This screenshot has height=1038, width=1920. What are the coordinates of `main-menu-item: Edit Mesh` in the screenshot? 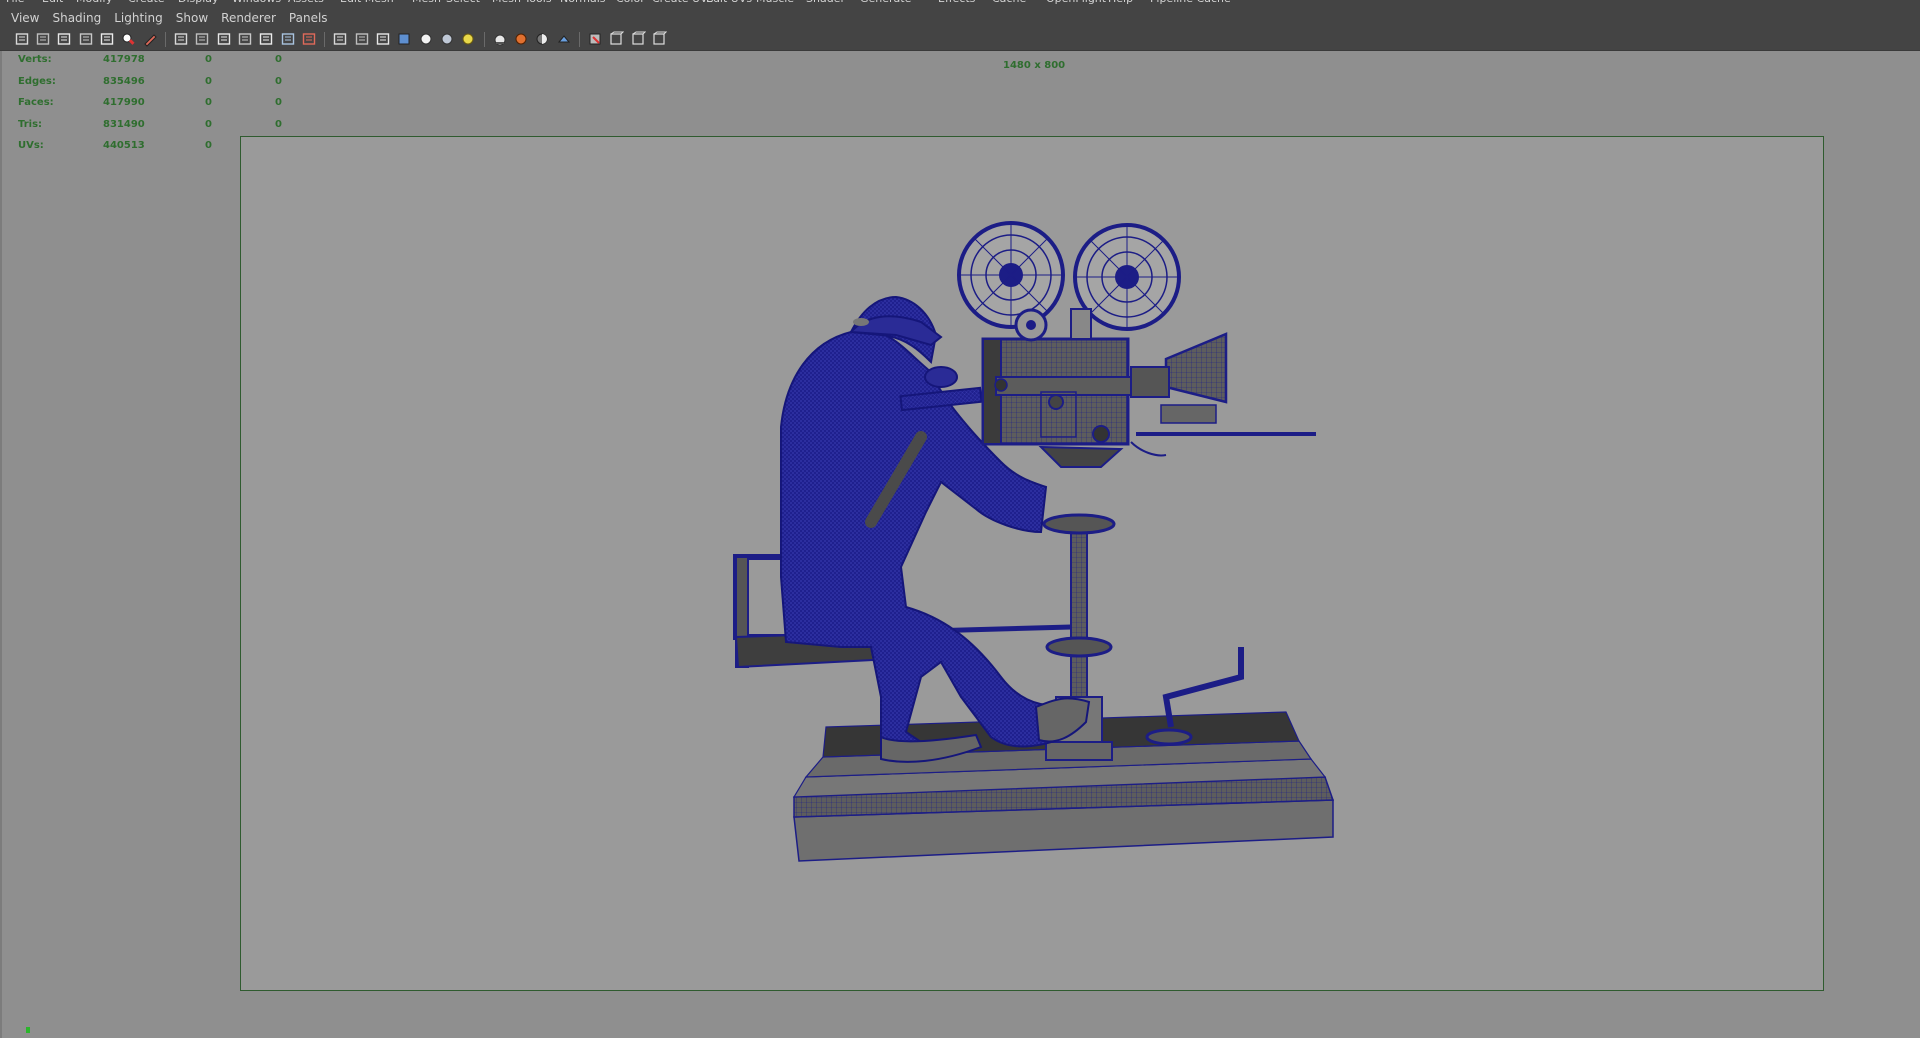 It's located at (367, 2).